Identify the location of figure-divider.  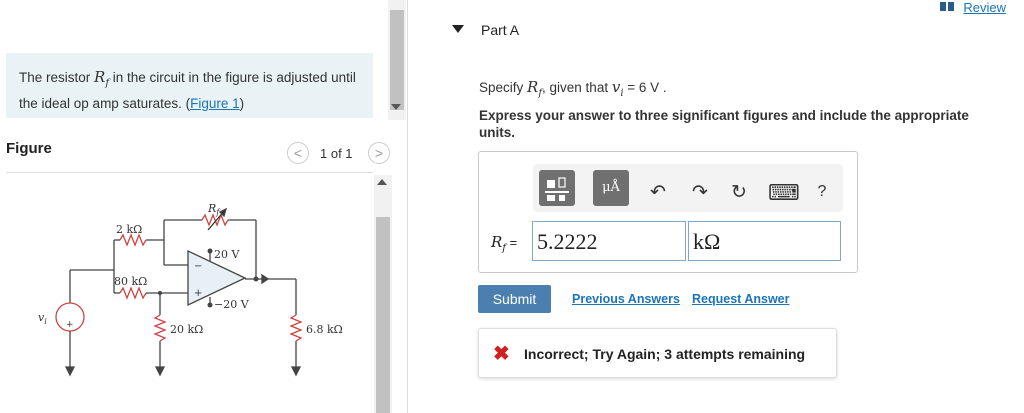
(189, 172).